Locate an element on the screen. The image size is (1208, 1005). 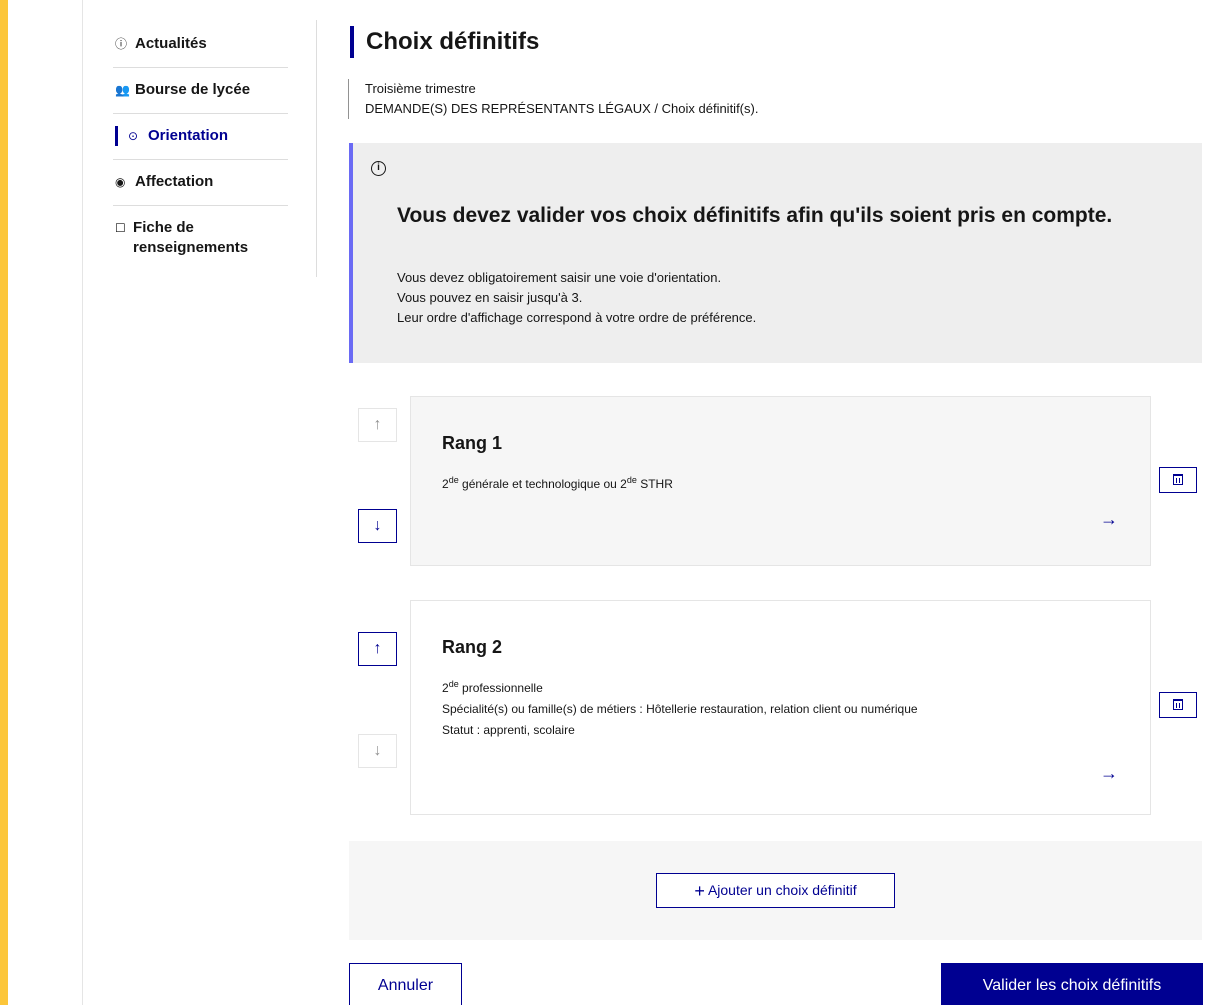
active-indicator is located at coordinates (116, 136).